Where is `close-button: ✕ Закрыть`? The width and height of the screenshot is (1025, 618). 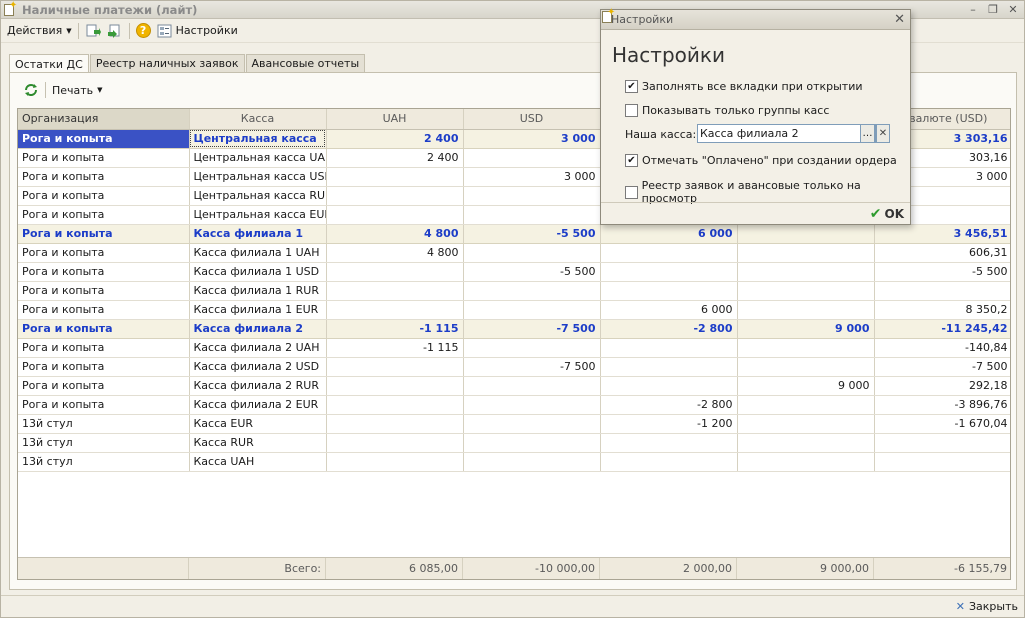
close-button: ✕ Закрыть is located at coordinates (987, 606).